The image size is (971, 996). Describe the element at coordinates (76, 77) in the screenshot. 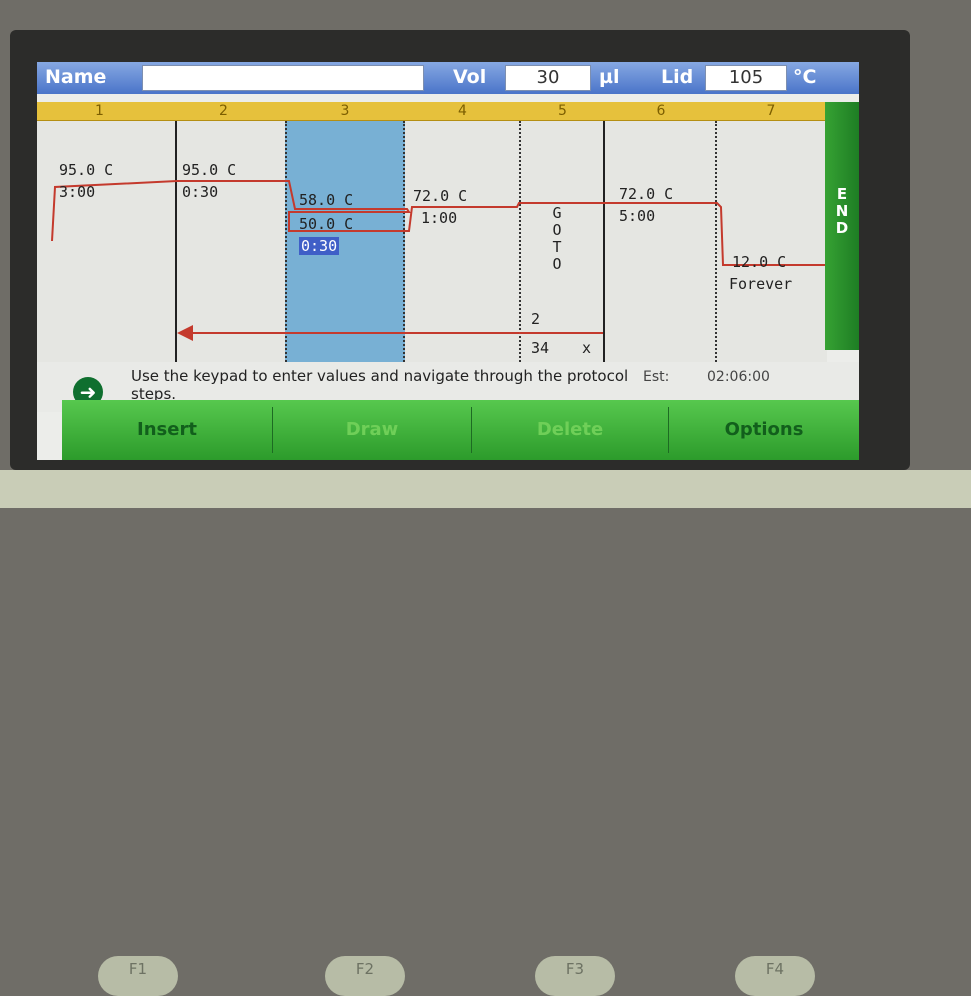

I see `name-label: Name` at that location.